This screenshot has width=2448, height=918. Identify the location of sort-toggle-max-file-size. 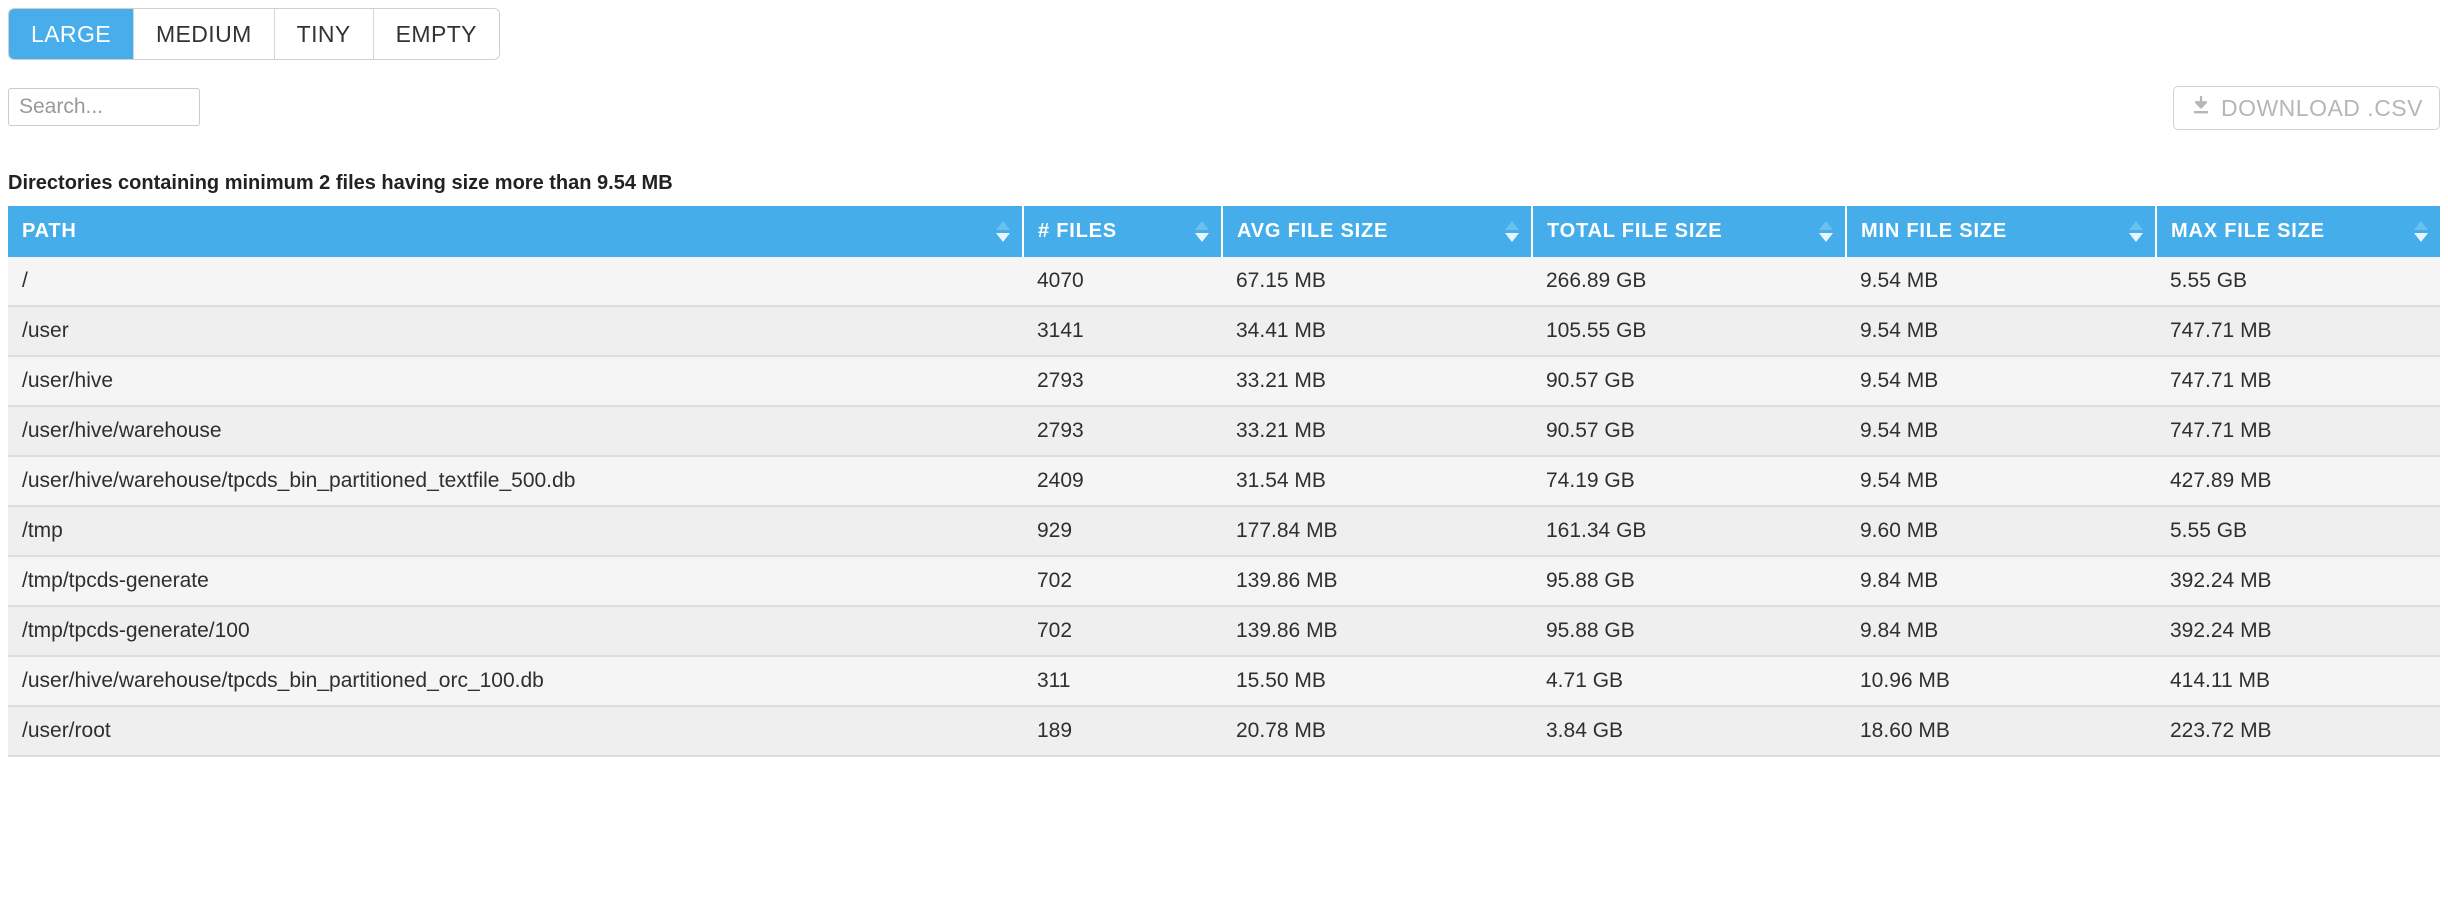
(2421, 232).